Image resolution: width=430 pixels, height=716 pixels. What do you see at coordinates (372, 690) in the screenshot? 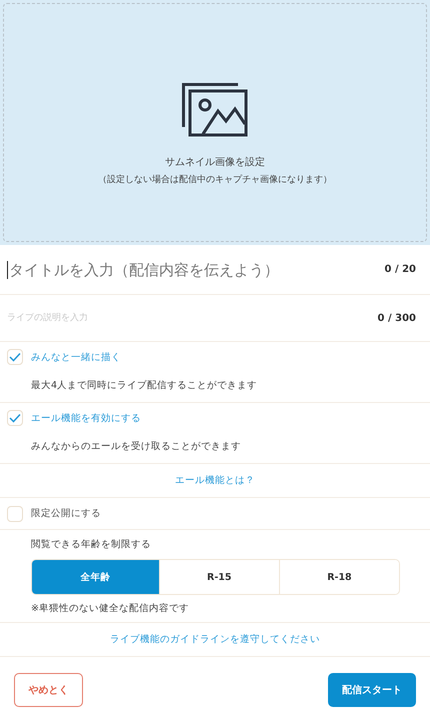
I see `start-button: 配信スタート` at bounding box center [372, 690].